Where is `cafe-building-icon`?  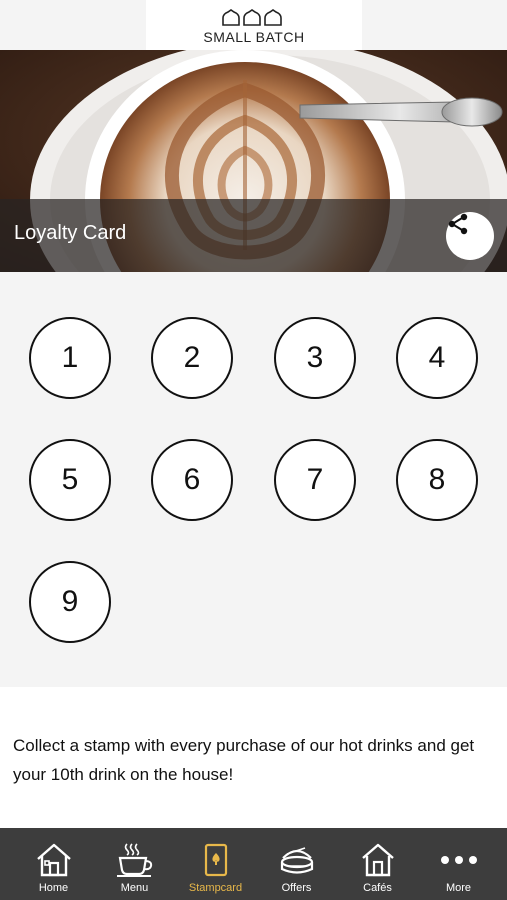 cafe-building-icon is located at coordinates (377, 860).